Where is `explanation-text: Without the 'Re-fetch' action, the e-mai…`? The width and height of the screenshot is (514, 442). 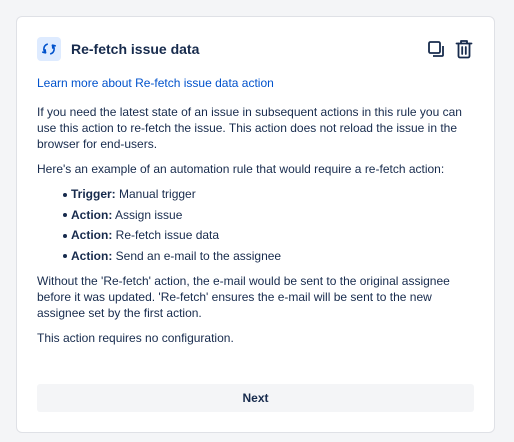
explanation-text: Without the 'Re-fetch' action, the e-mai… is located at coordinates (243, 296).